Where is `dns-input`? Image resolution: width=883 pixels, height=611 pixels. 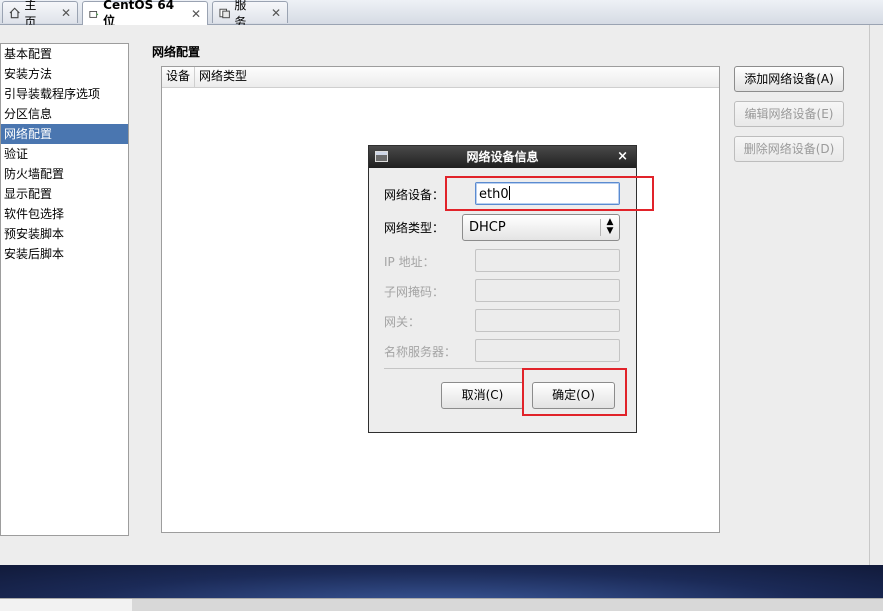
dns-input is located at coordinates (547, 350).